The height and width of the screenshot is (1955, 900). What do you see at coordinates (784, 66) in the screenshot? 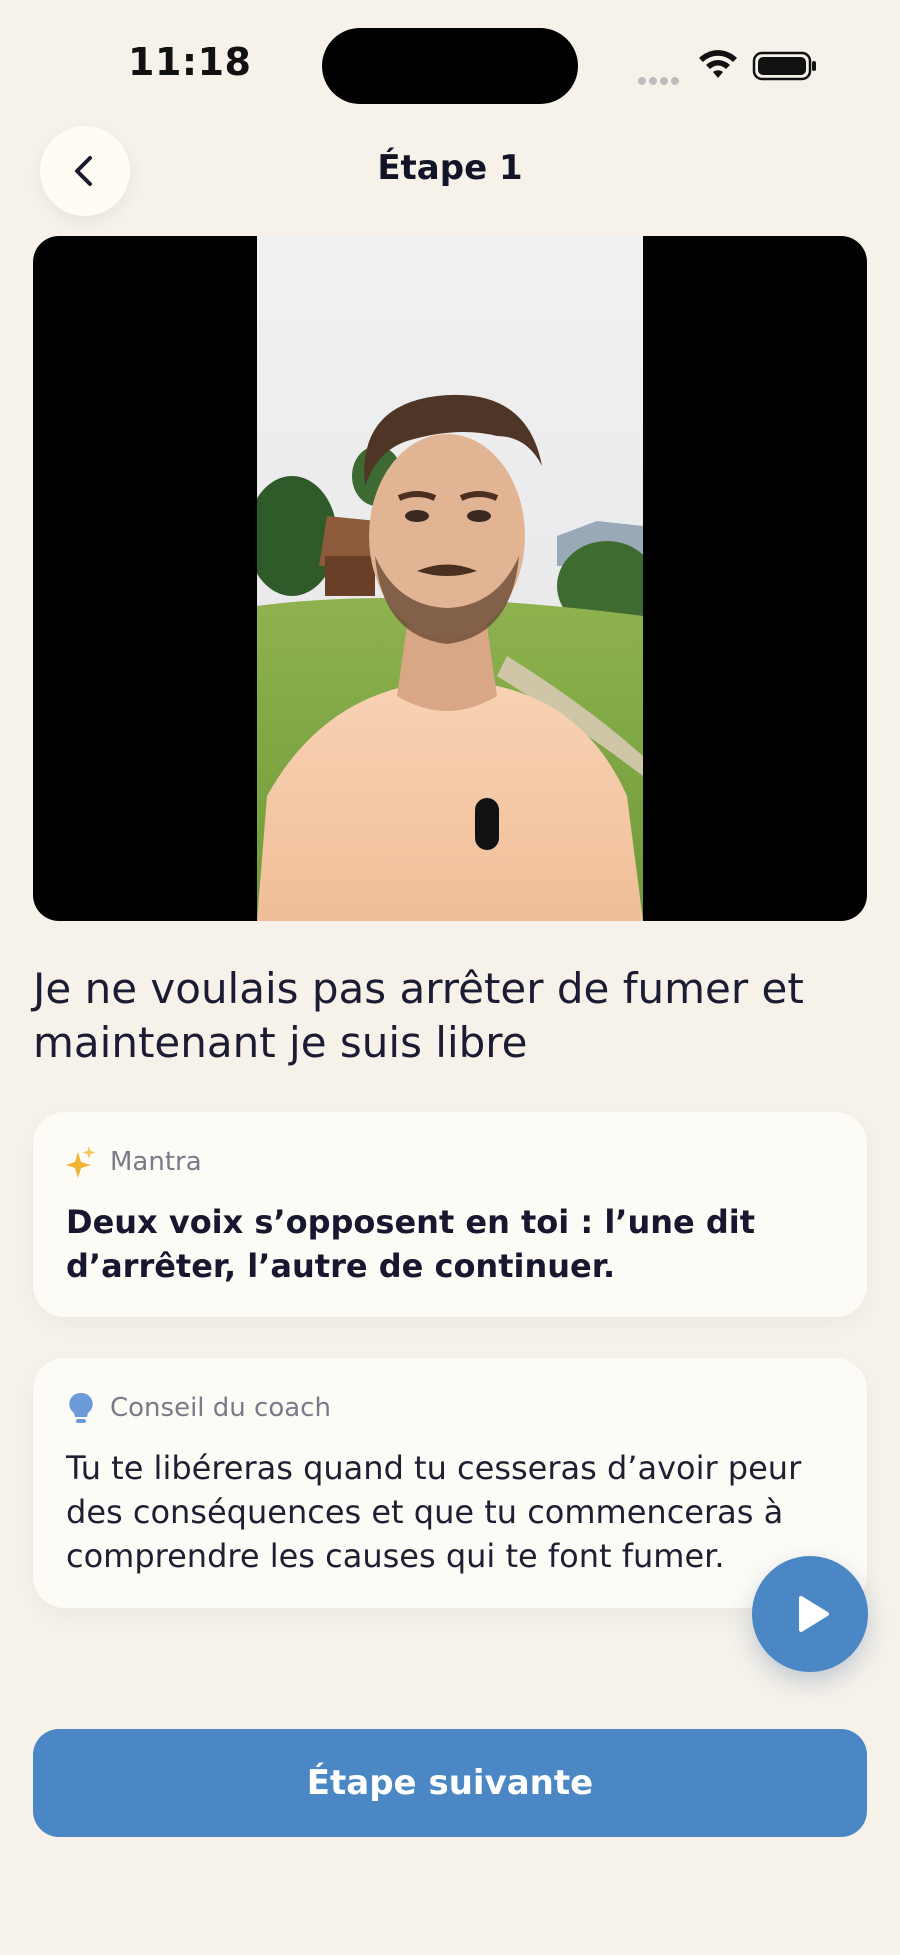
I see `battery-icon` at bounding box center [784, 66].